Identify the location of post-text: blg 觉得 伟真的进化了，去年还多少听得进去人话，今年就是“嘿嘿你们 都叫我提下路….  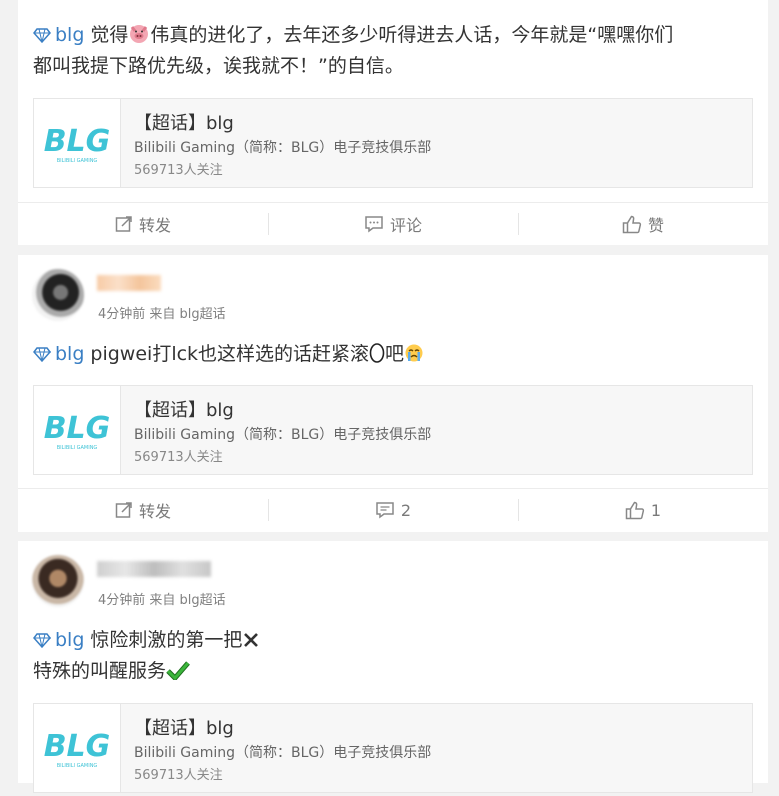
(353, 50).